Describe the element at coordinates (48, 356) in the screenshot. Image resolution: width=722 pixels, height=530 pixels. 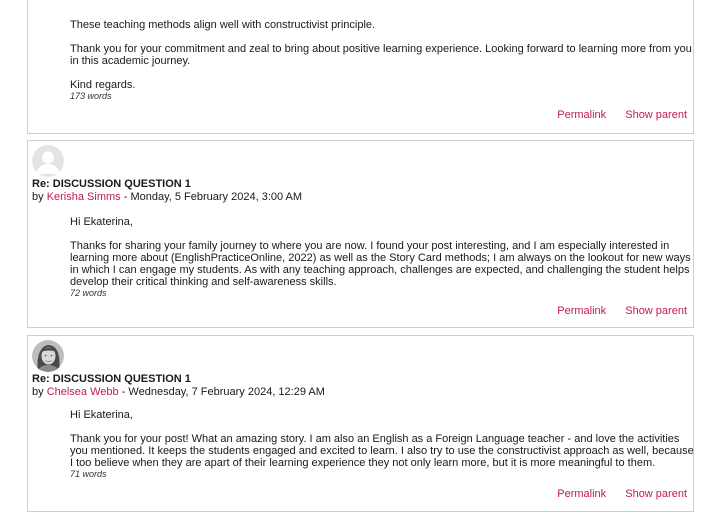
I see `user-photo-icon` at that location.